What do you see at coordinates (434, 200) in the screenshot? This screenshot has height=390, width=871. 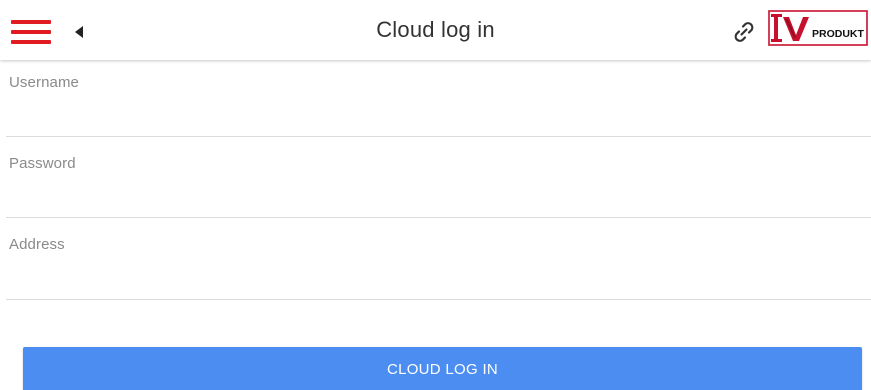 I see `password-input` at bounding box center [434, 200].